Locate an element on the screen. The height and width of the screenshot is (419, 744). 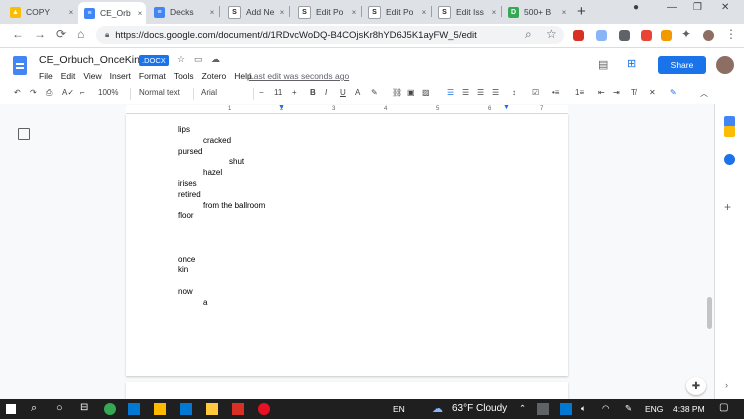
spellcheck-icon: A✓ is located at coordinates (68, 92).